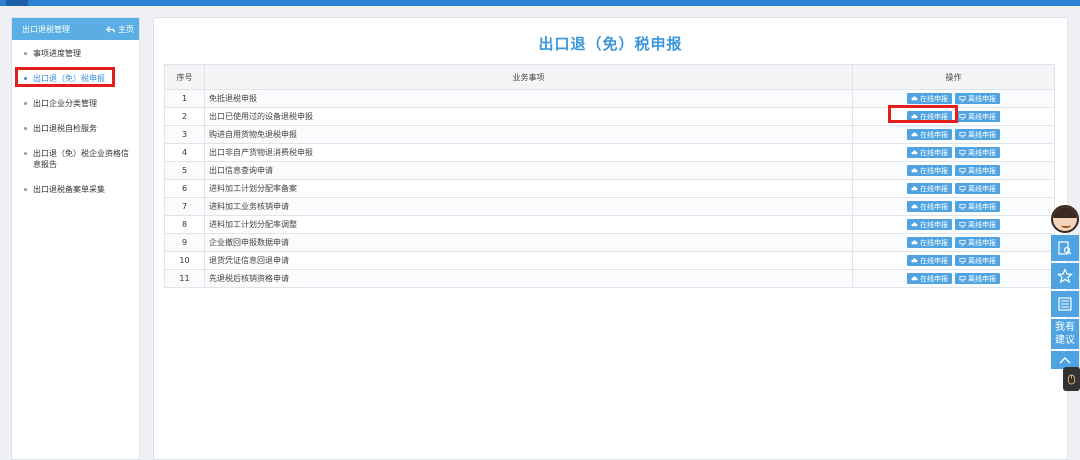  I want to click on logo, so click(17, 3).